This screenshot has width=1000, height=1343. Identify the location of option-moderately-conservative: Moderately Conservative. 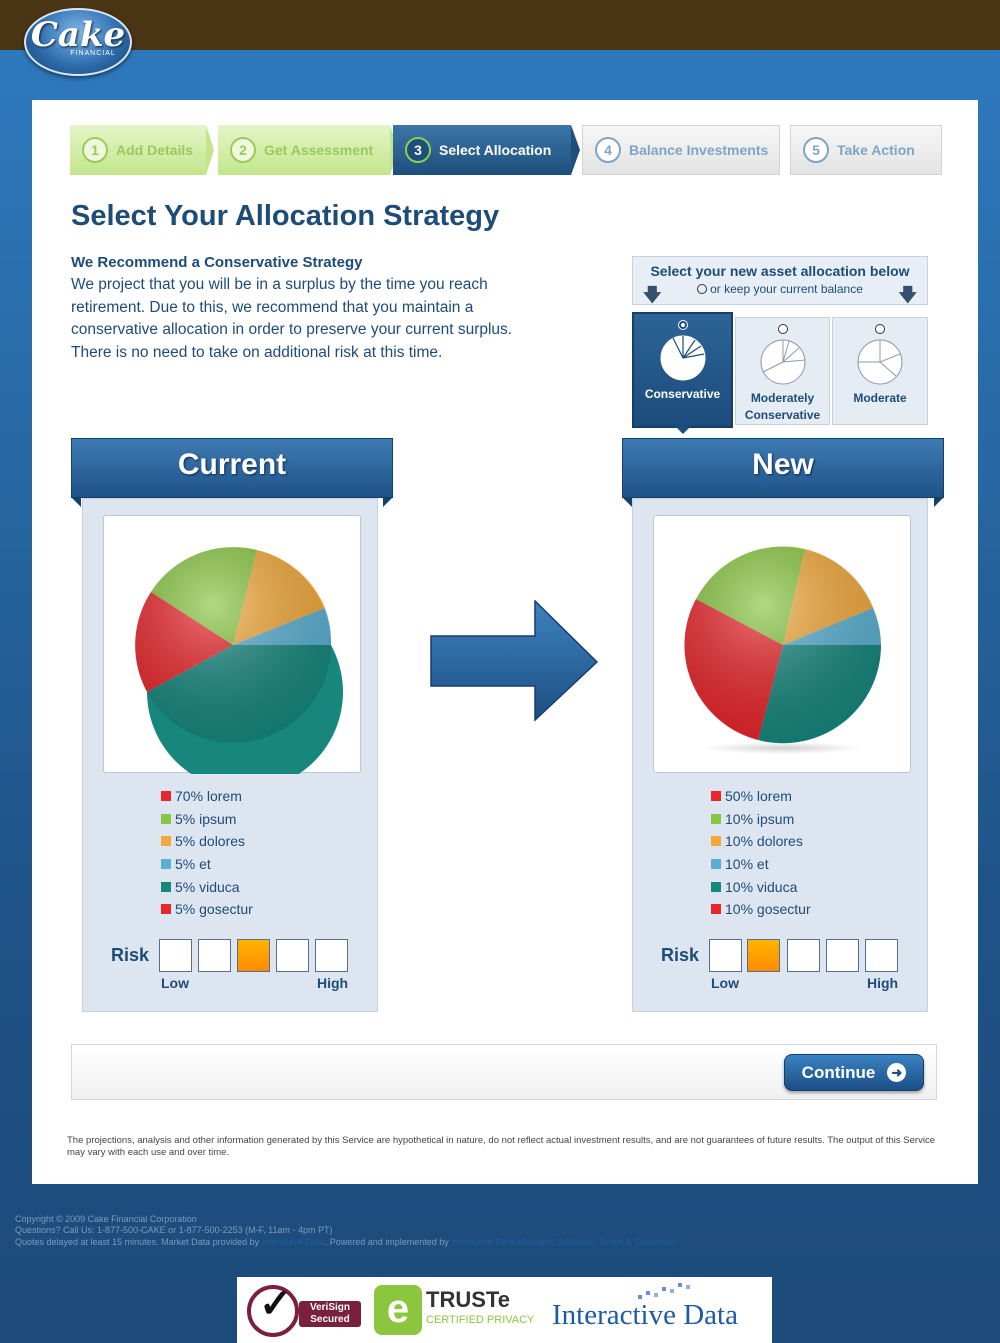
(782, 371).